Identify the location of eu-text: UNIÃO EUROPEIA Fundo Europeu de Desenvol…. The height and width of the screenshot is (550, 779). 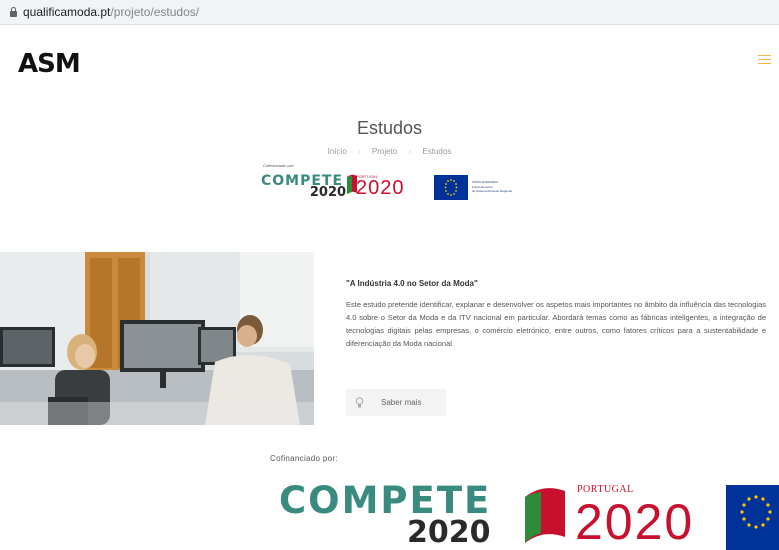
(492, 186).